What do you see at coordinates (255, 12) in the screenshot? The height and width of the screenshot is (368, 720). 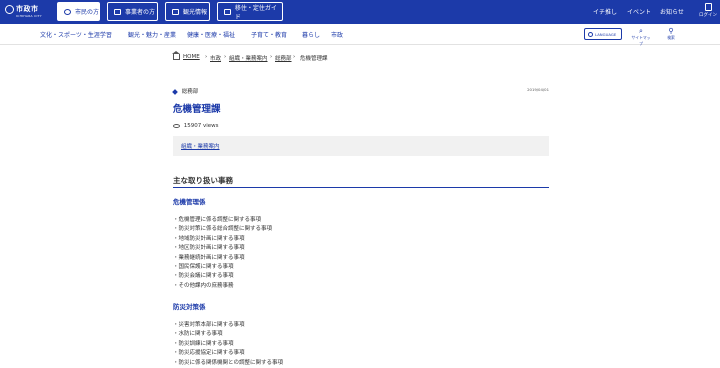 I see `tab-relocation-label: 移住・定住ガイド` at bounding box center [255, 12].